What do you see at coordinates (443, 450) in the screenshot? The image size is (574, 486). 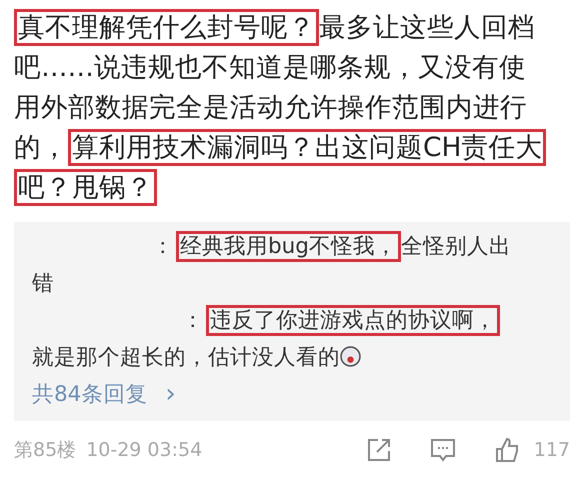 I see `comment-icon` at bounding box center [443, 450].